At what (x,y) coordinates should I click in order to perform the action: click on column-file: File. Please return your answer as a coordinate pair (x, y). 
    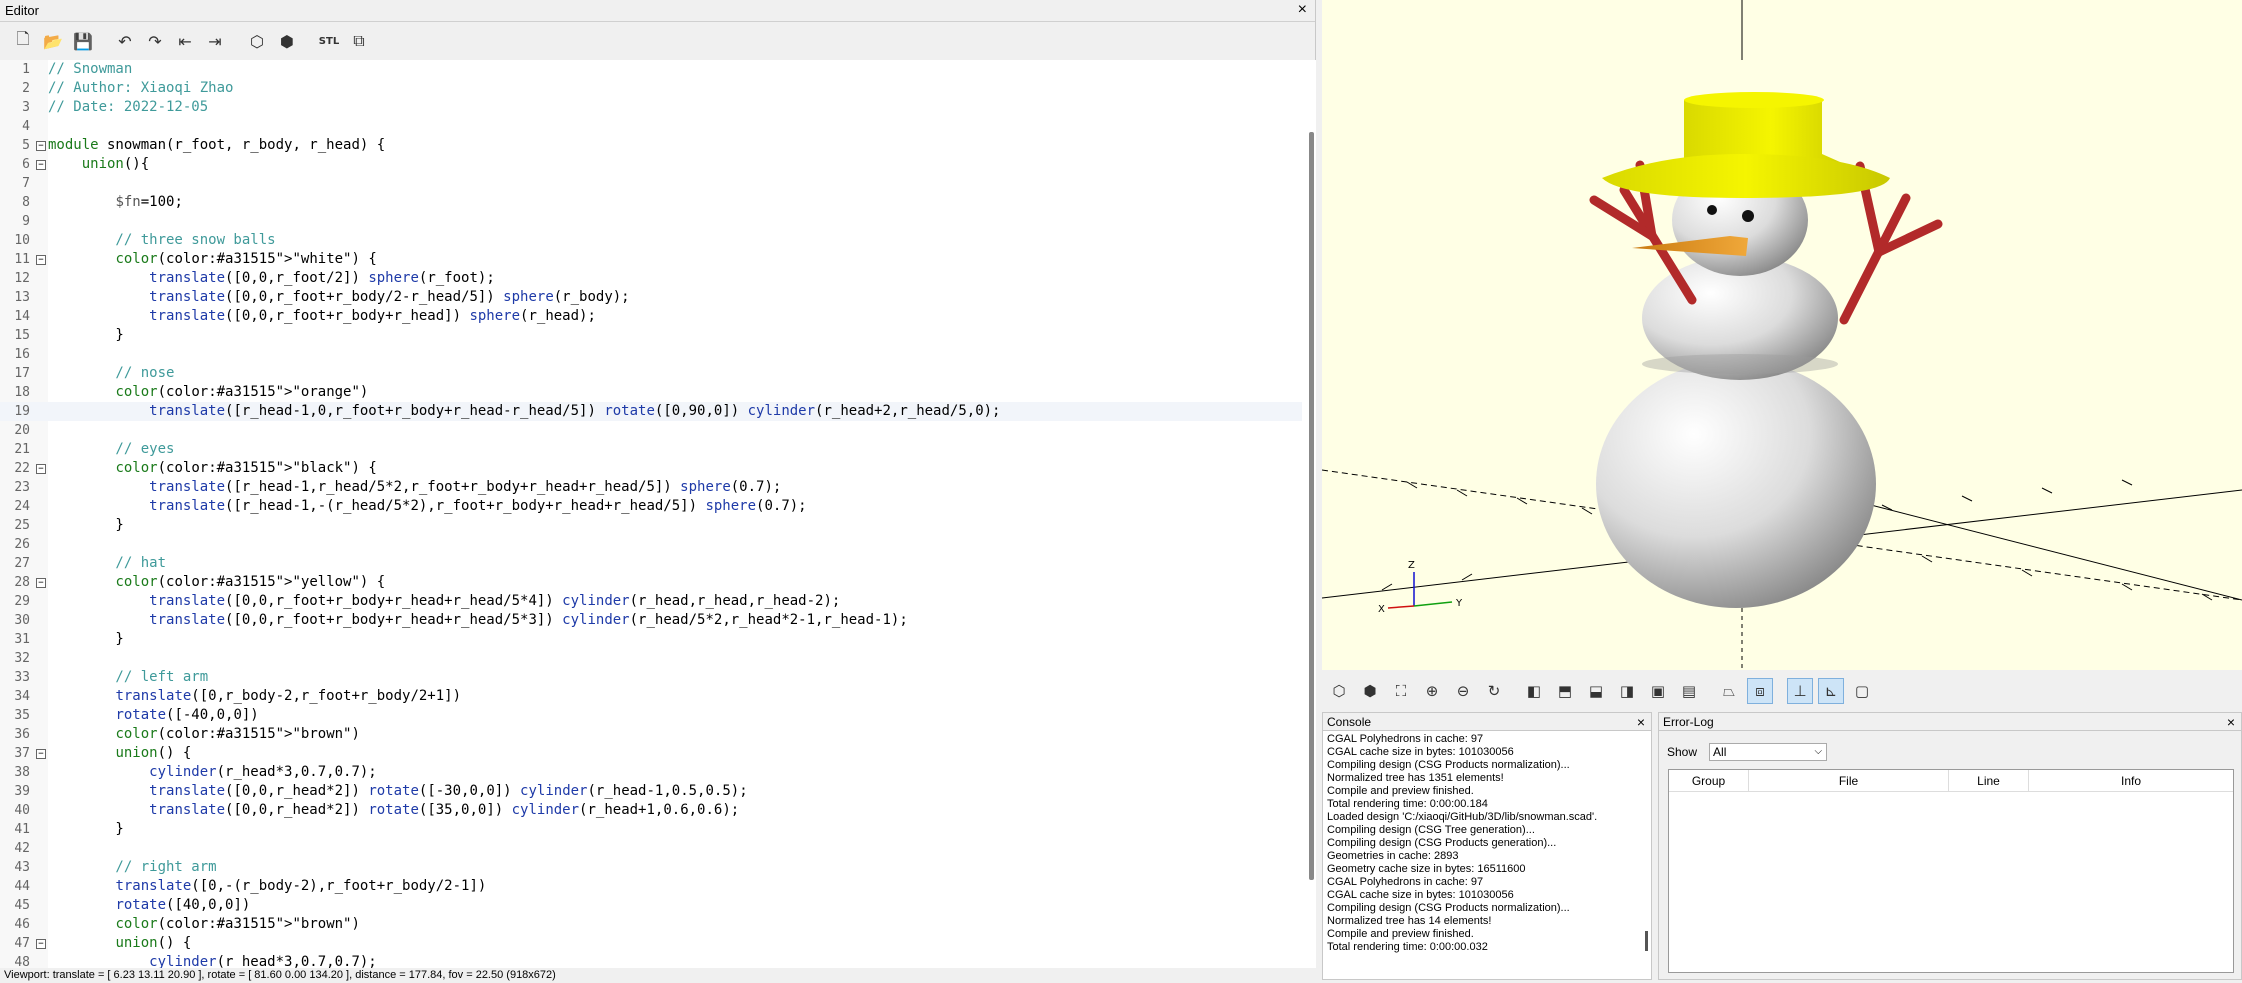
    Looking at the image, I should click on (1849, 780).